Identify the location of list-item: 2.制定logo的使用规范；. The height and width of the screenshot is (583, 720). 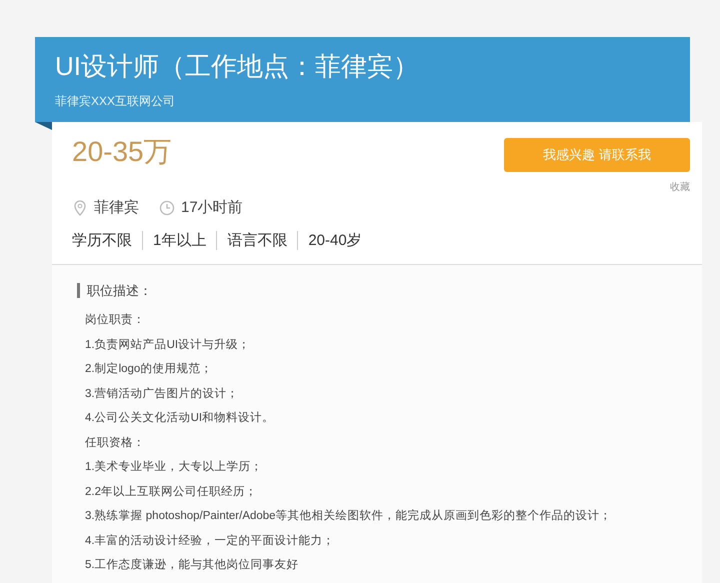
(148, 369).